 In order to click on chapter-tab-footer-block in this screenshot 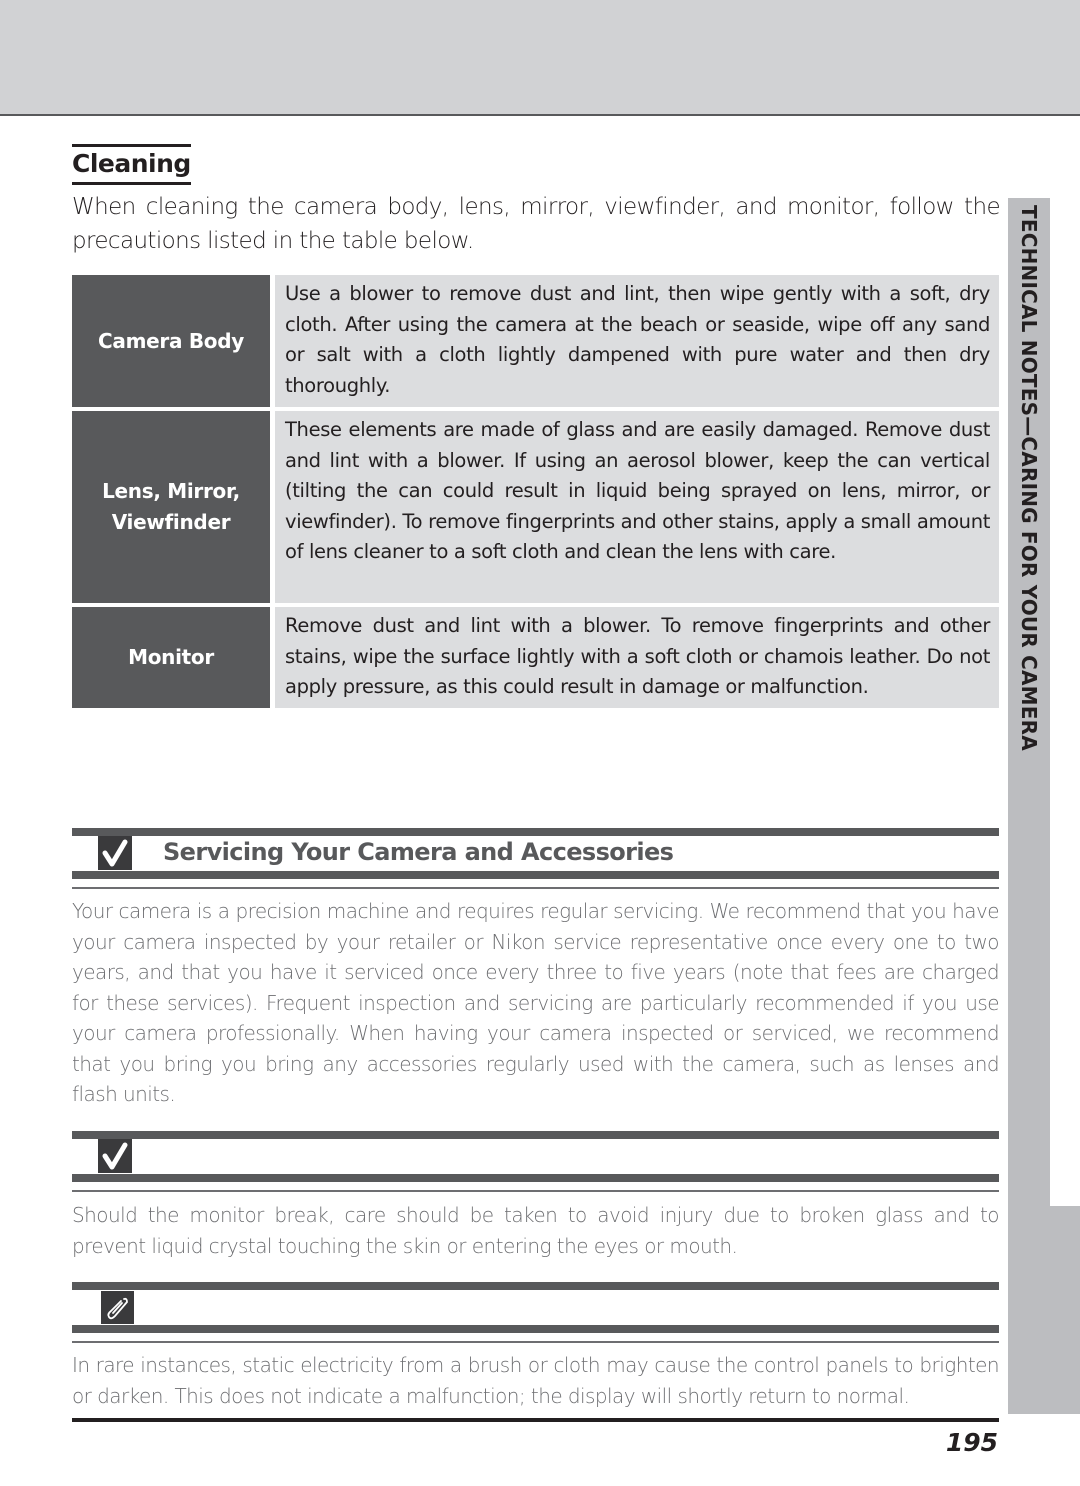, I will do `click(1044, 1310)`.